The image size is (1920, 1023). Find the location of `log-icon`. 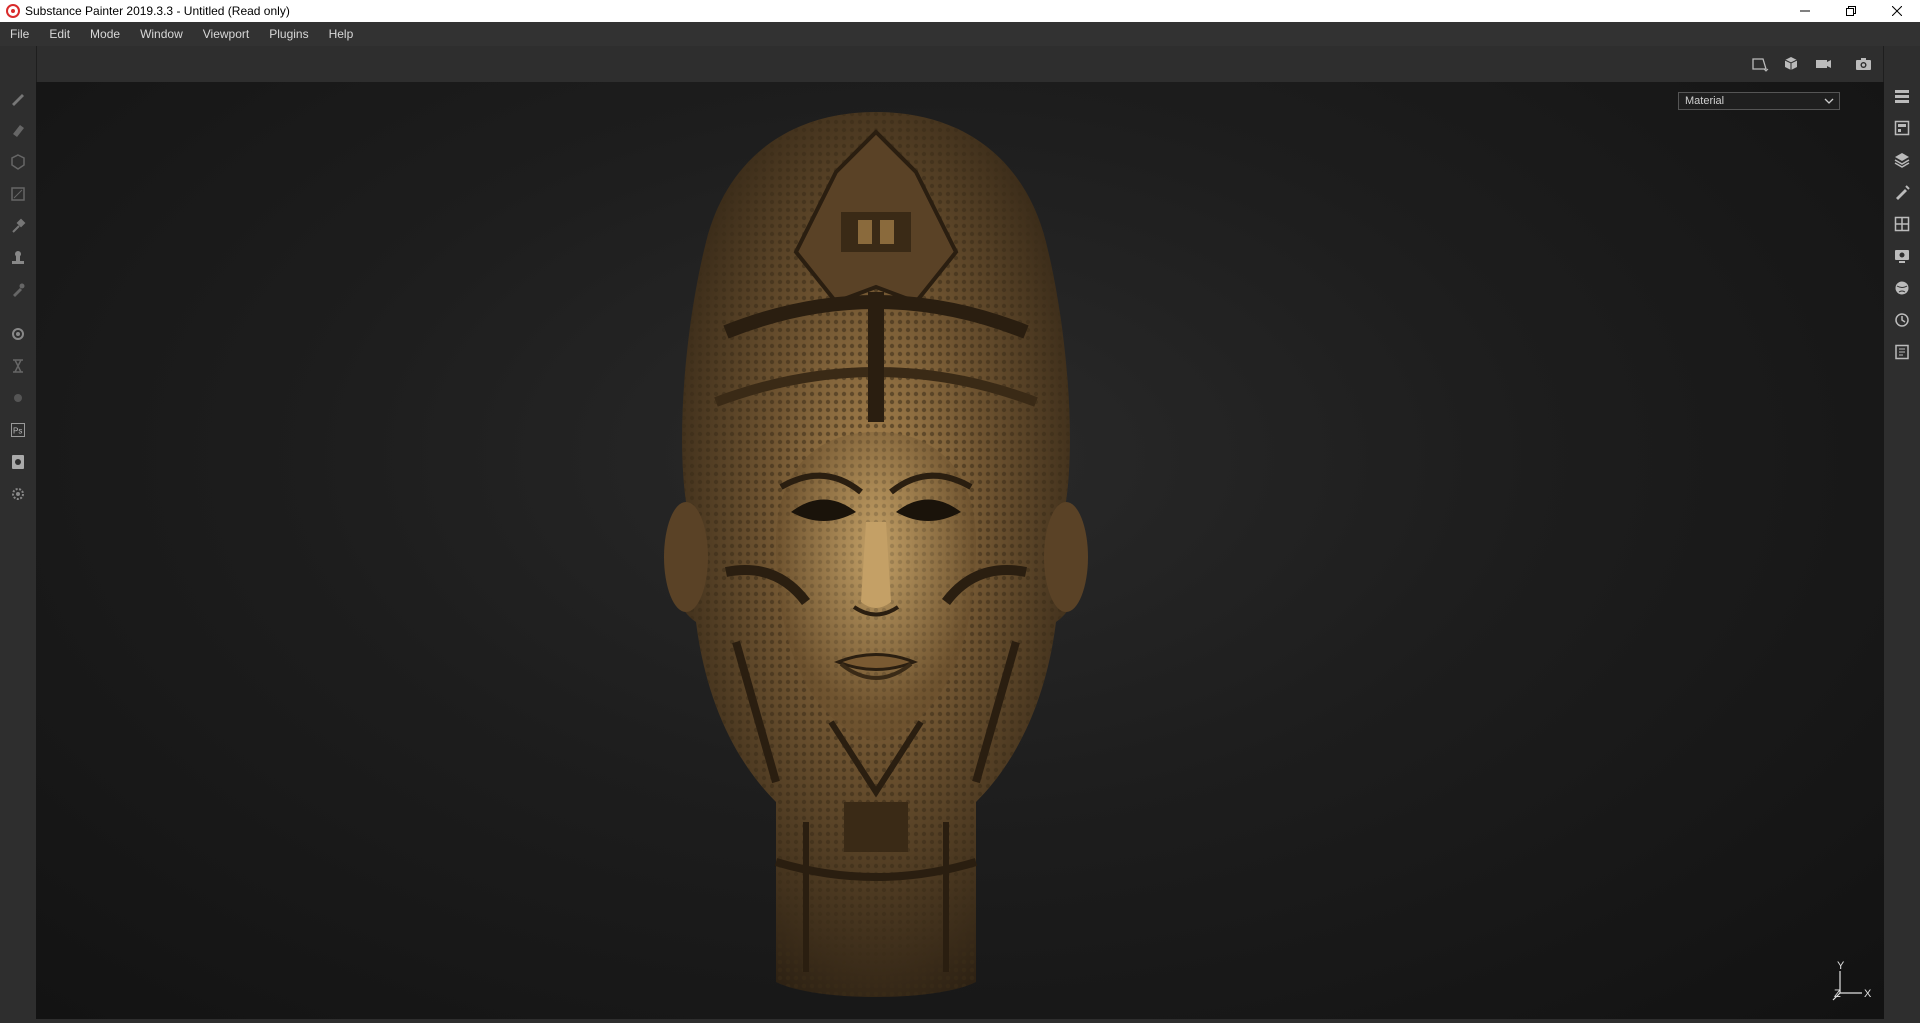

log-icon is located at coordinates (1902, 352).